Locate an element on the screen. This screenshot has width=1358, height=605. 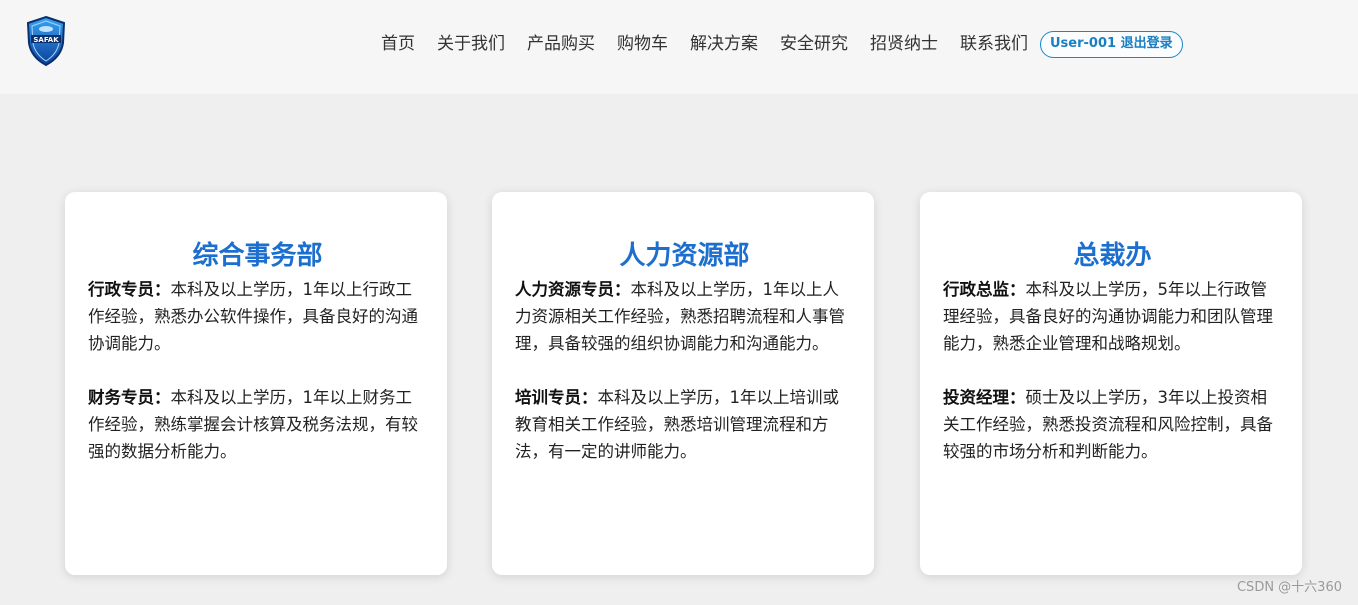
svg-text: SAFAK is located at coordinates (46, 40).